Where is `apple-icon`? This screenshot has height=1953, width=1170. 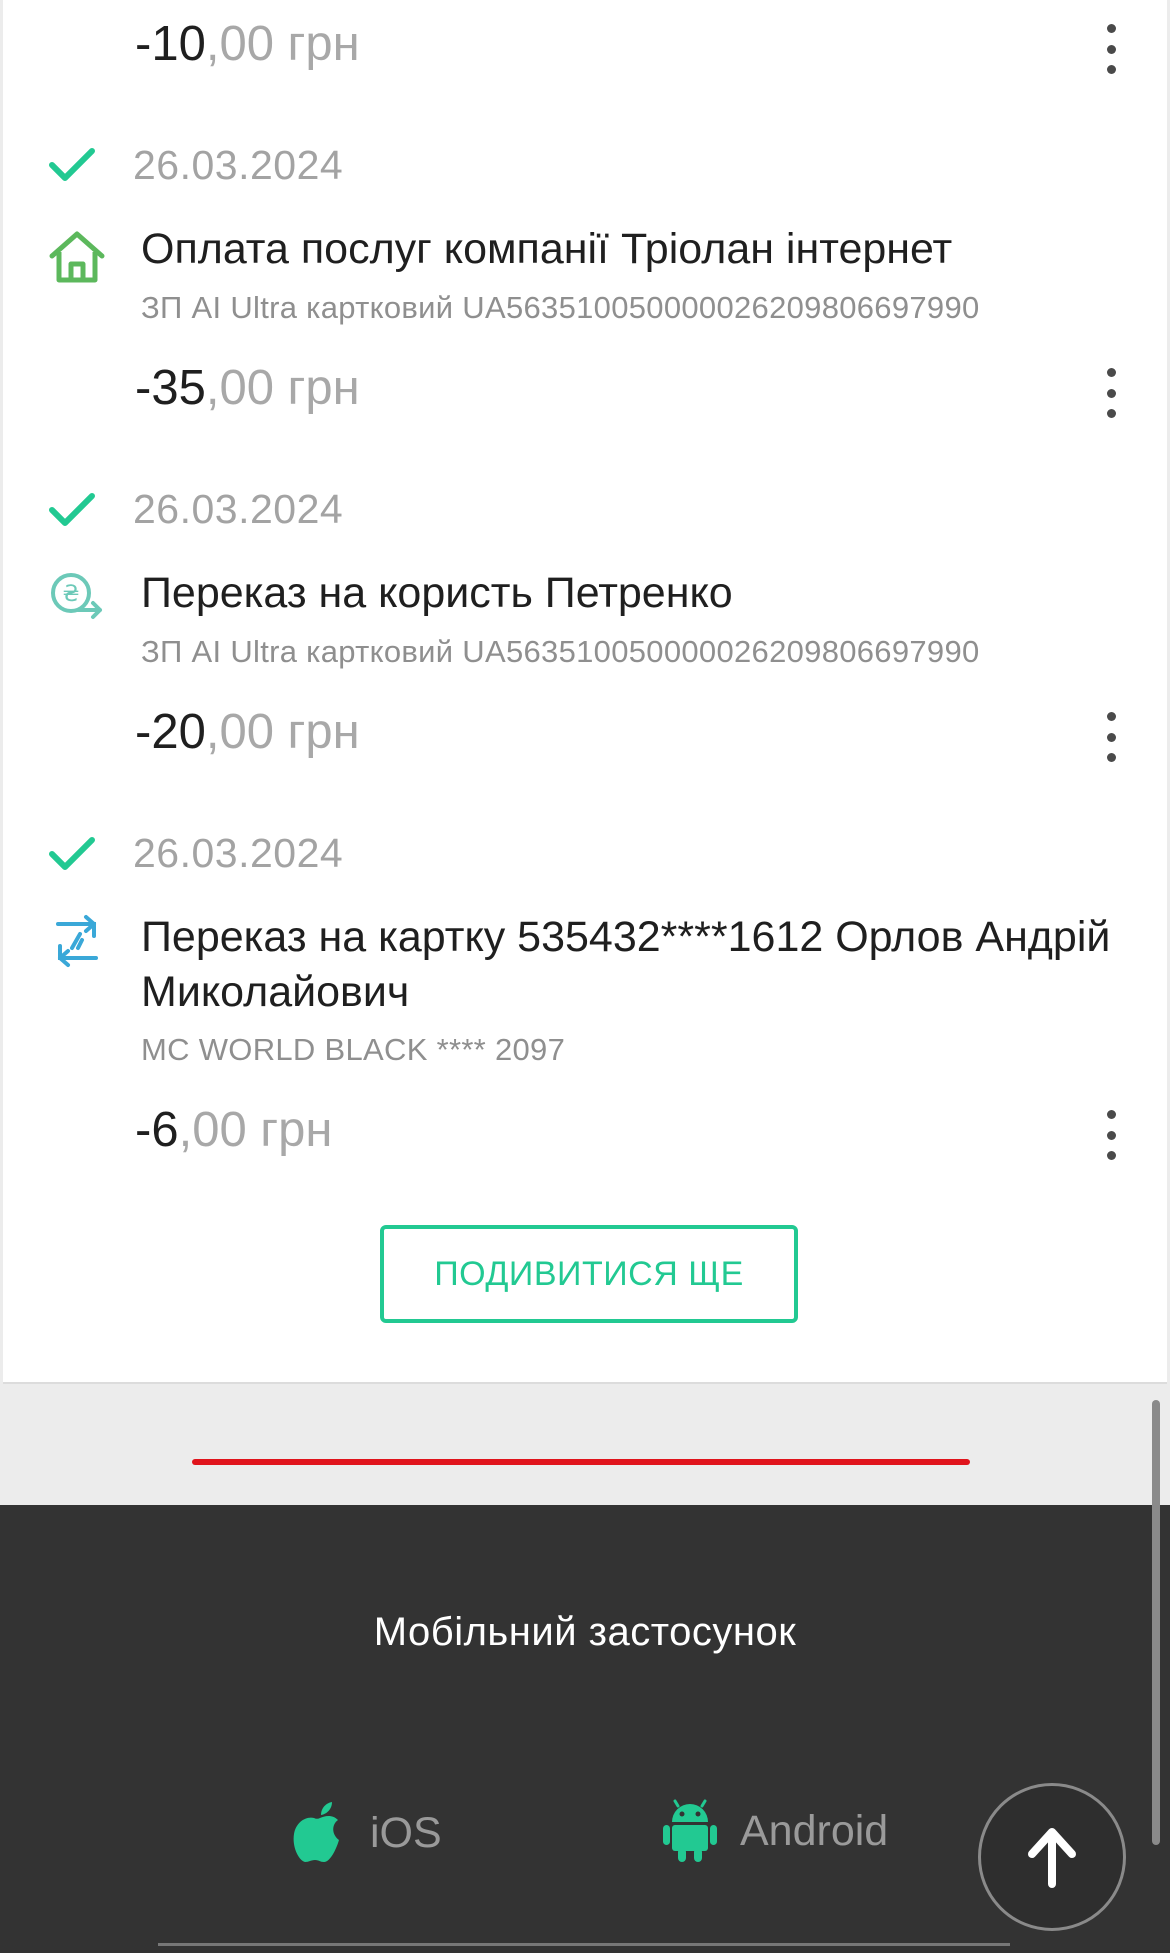 apple-icon is located at coordinates (316, 1832).